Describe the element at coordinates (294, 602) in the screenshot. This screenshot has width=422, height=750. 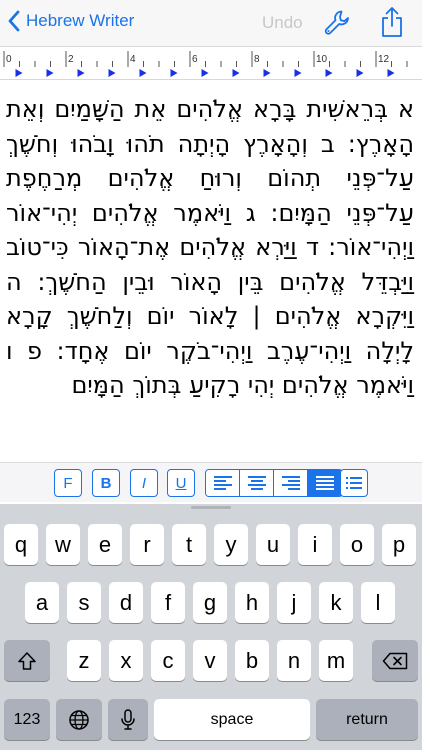
I see `key-j: j` at that location.